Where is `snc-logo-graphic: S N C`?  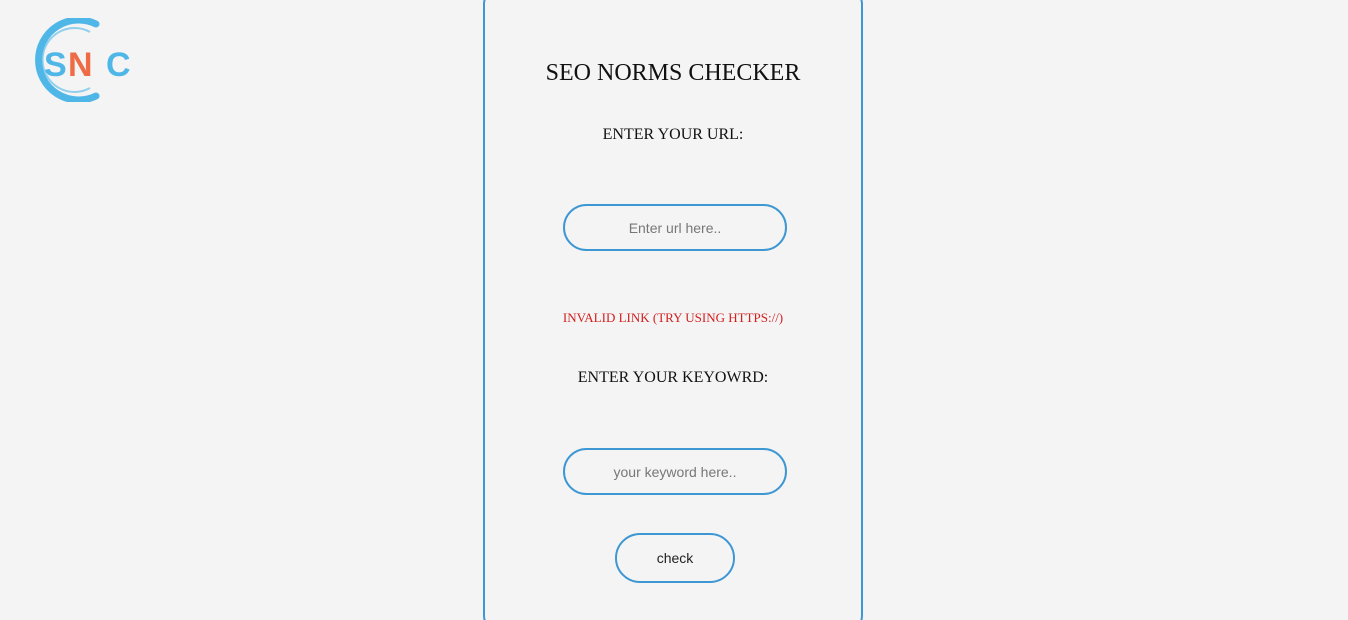
snc-logo-graphic: S N C is located at coordinates (83, 60).